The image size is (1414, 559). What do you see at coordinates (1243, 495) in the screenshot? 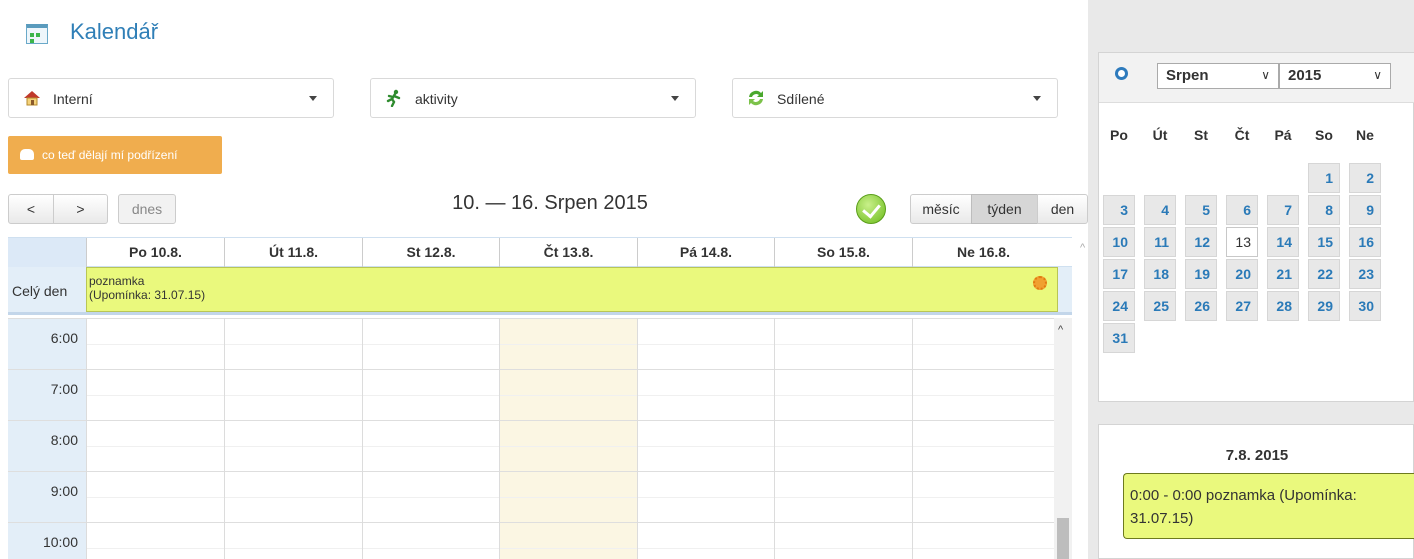
I see `day-event-line: 0:00 - 0:00 poznamka (Upomínka:` at bounding box center [1243, 495].